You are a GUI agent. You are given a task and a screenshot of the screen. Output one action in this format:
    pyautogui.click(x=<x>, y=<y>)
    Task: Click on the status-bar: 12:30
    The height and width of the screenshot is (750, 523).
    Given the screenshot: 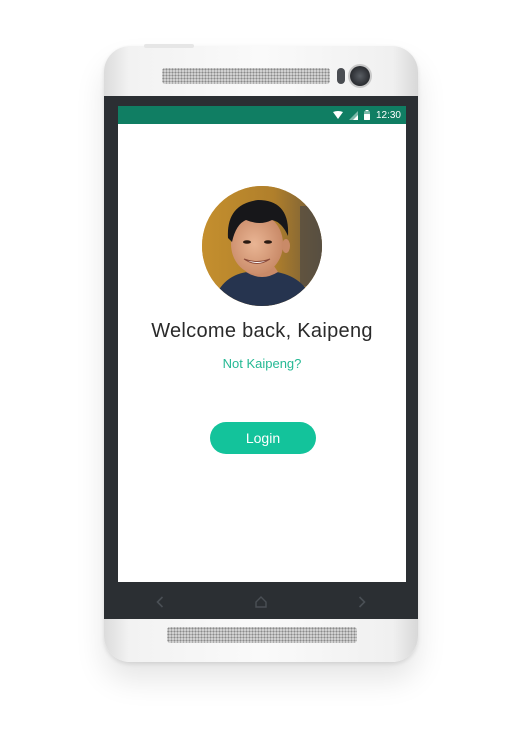 What is the action you would take?
    pyautogui.click(x=262, y=115)
    